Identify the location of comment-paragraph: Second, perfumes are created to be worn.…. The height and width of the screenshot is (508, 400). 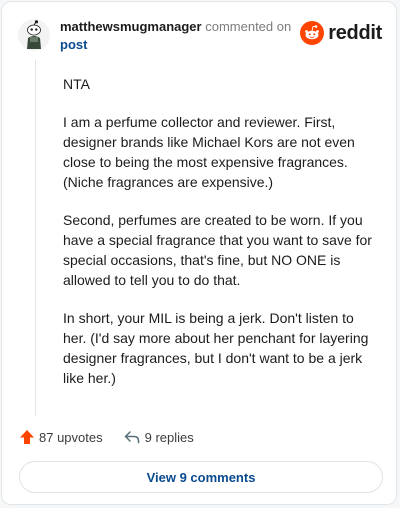
(217, 250).